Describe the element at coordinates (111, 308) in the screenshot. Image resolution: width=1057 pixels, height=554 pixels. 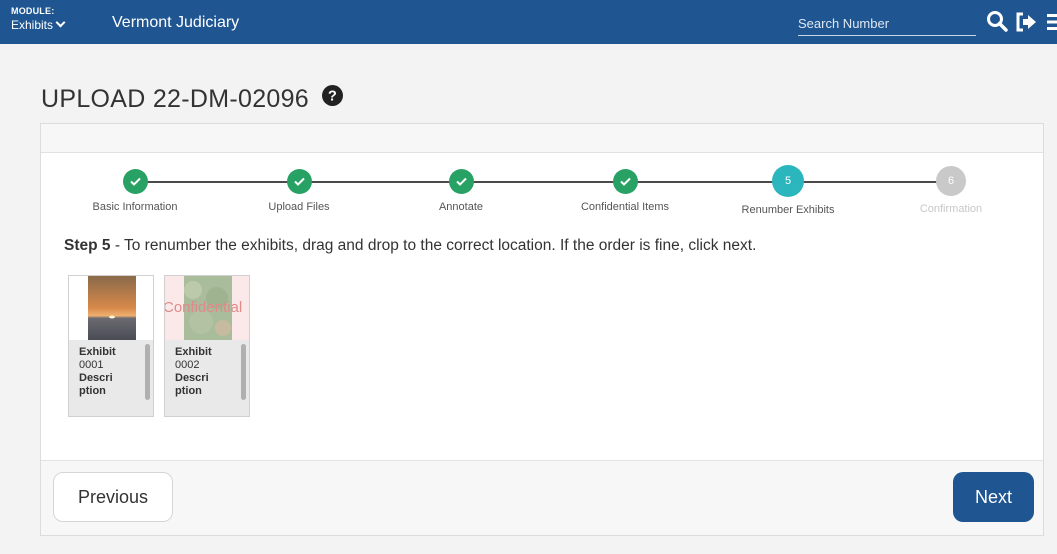
I see `exhibit-thumbnail` at that location.